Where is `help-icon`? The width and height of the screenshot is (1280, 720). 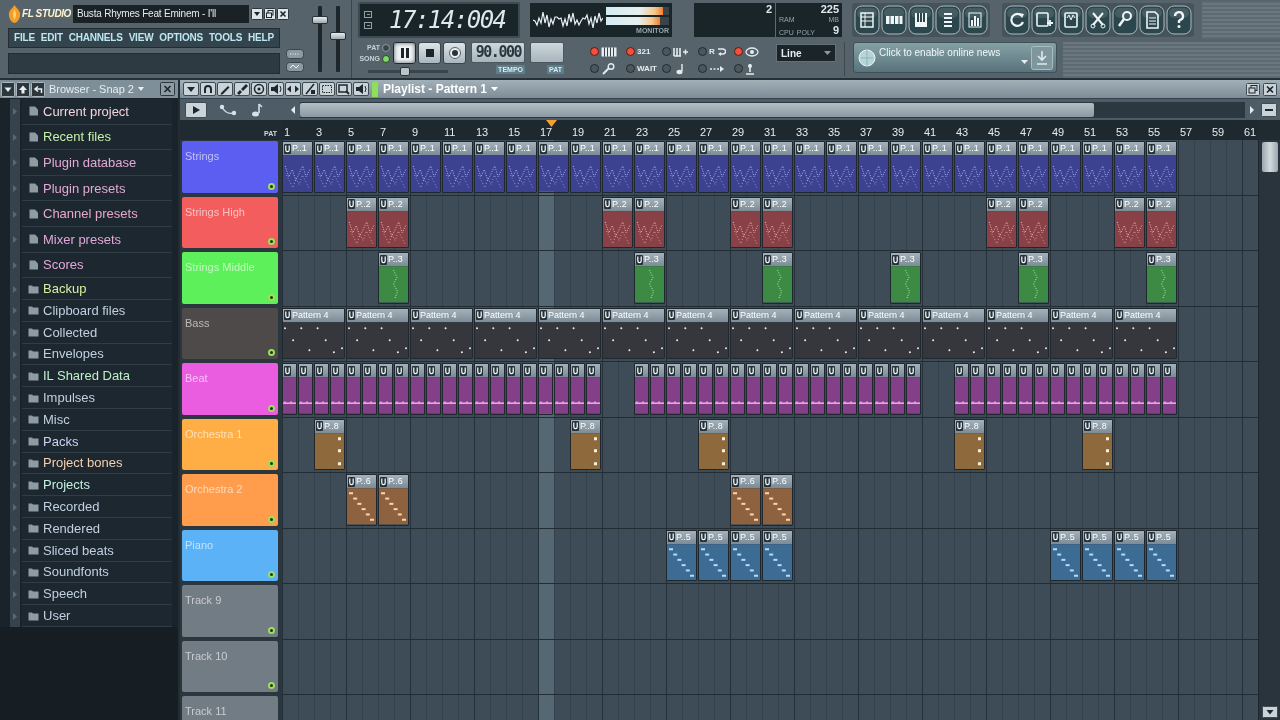 help-icon is located at coordinates (1179, 20).